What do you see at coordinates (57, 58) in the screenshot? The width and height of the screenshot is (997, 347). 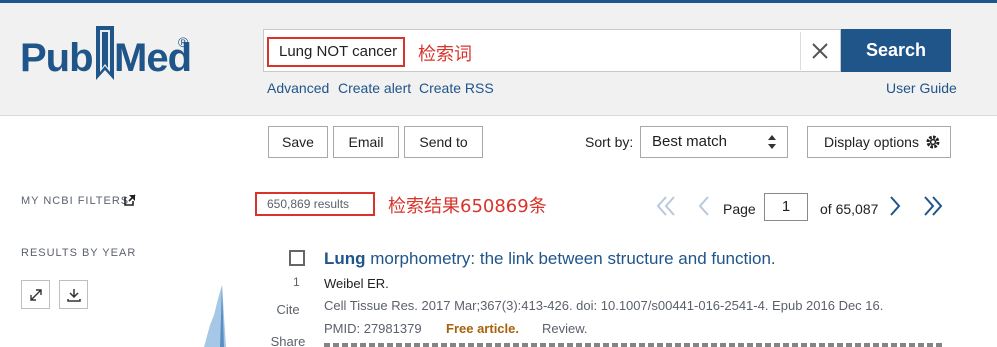 I see `logo-text-pub: Pub` at bounding box center [57, 58].